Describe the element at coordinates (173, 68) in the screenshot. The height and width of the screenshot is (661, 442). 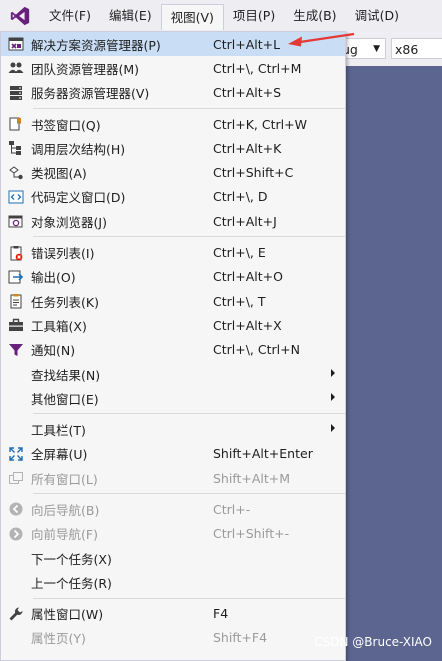
I see `menu-item-team-explorer: 团队资源管理器(M) Ctrl+\, Ctrl+M` at that location.